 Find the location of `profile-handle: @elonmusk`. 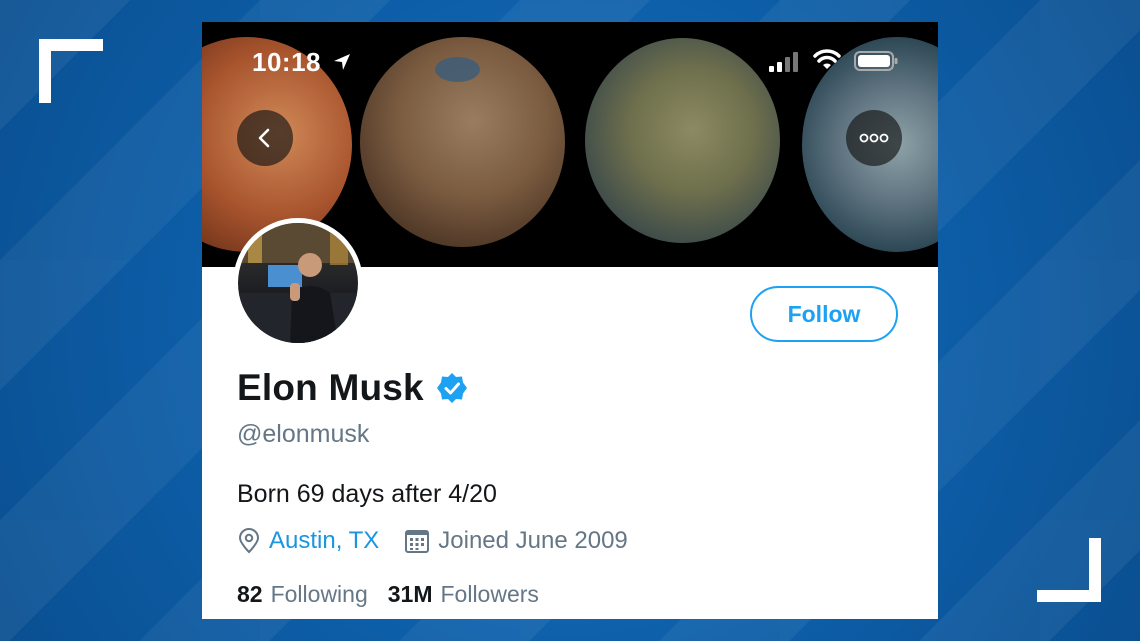

profile-handle: @elonmusk is located at coordinates (303, 434).